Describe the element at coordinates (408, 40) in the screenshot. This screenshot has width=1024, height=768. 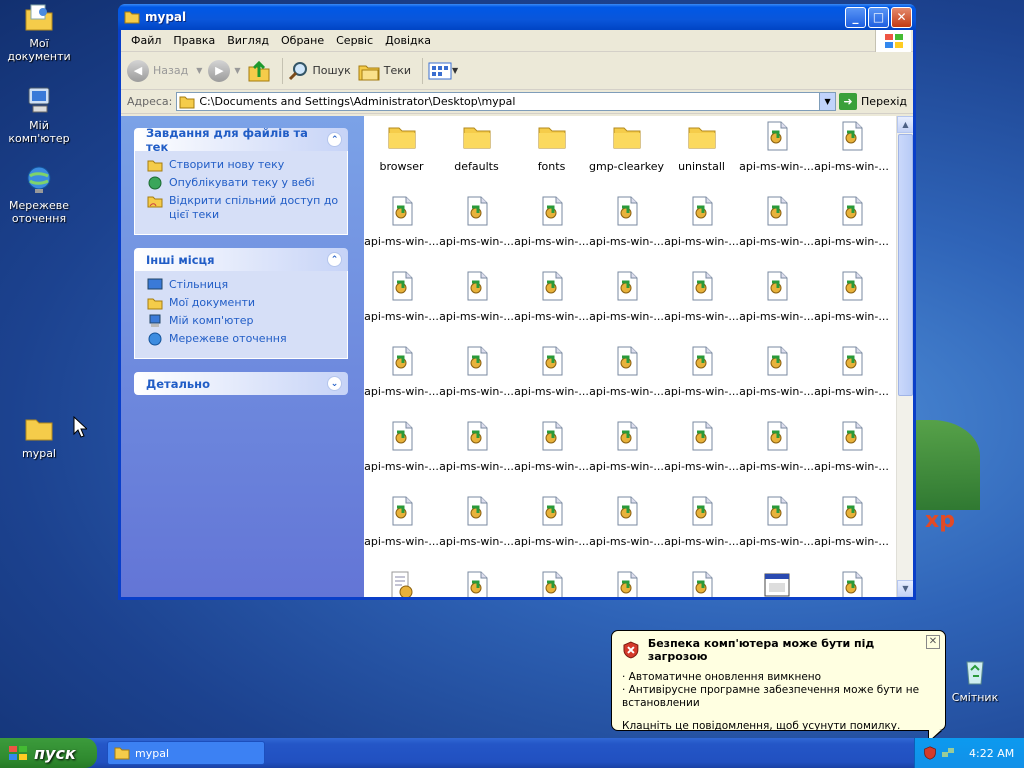
I see `menu-help: Довідка` at that location.